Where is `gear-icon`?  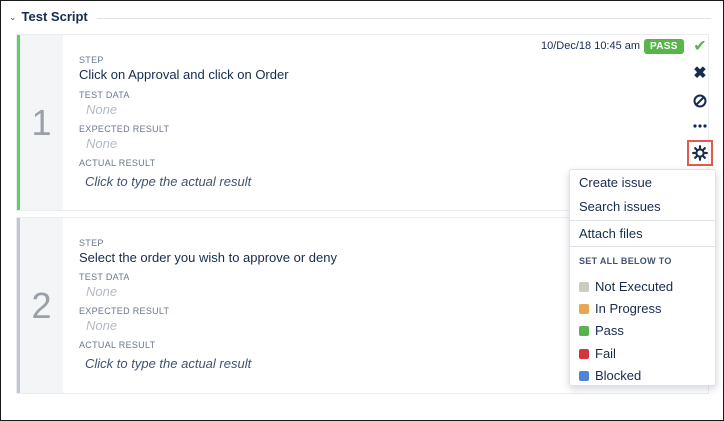 gear-icon is located at coordinates (700, 153).